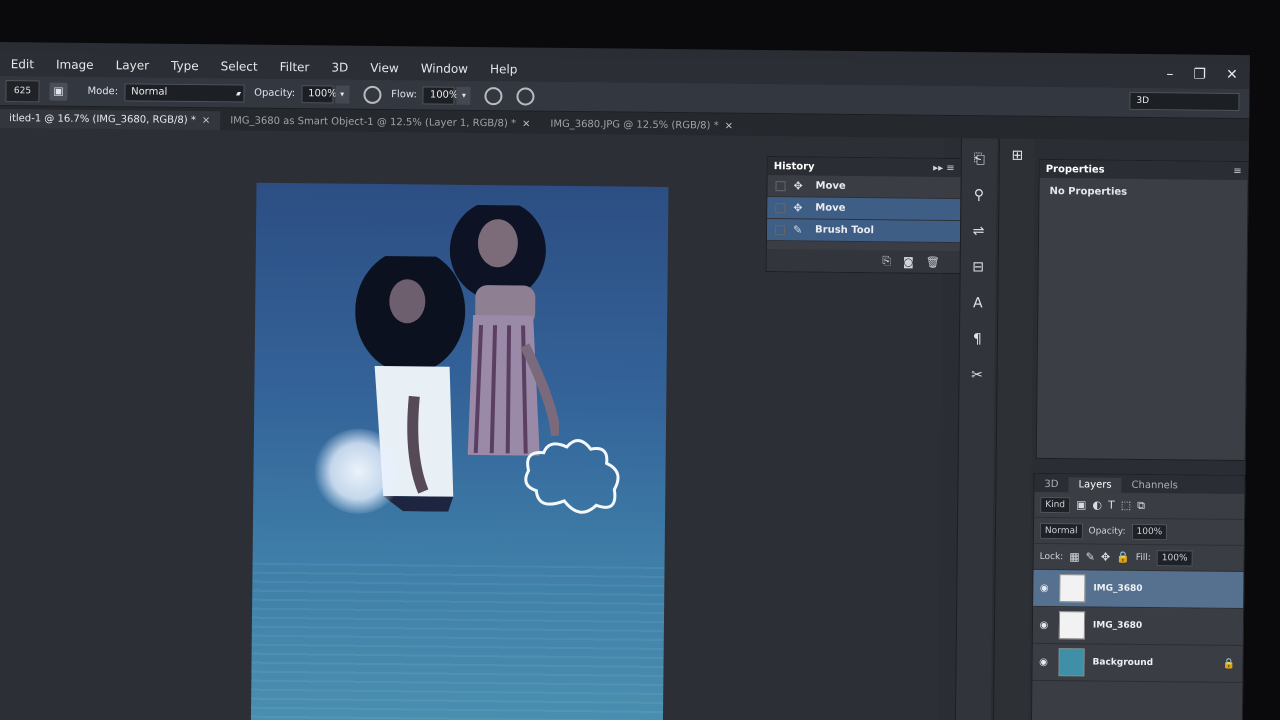 The width and height of the screenshot is (1280, 720). Describe the element at coordinates (1017, 156) in the screenshot. I see `properties-panel-icon: ⊞` at that location.